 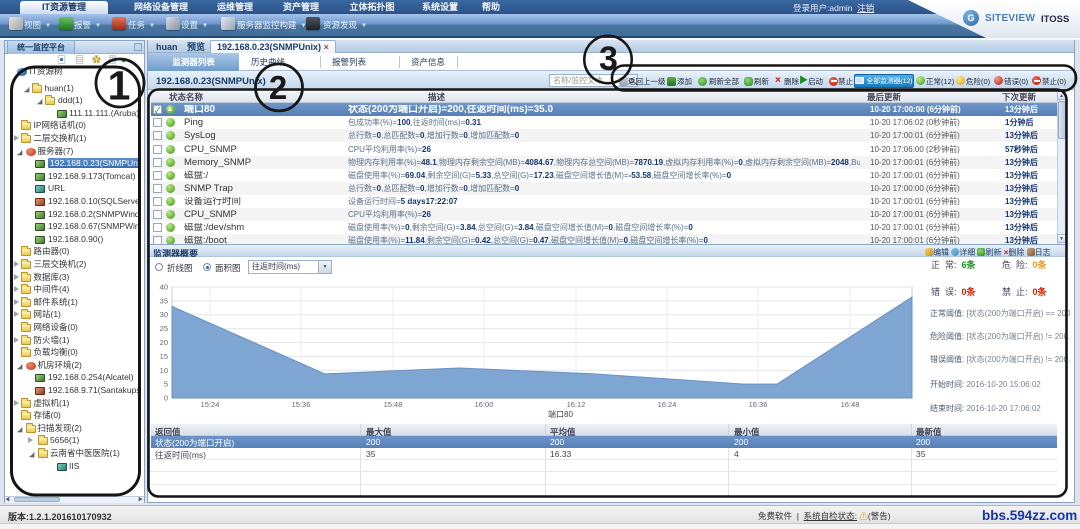 What do you see at coordinates (164, 300) in the screenshot?
I see `svg-text: 35` at bounding box center [164, 300].